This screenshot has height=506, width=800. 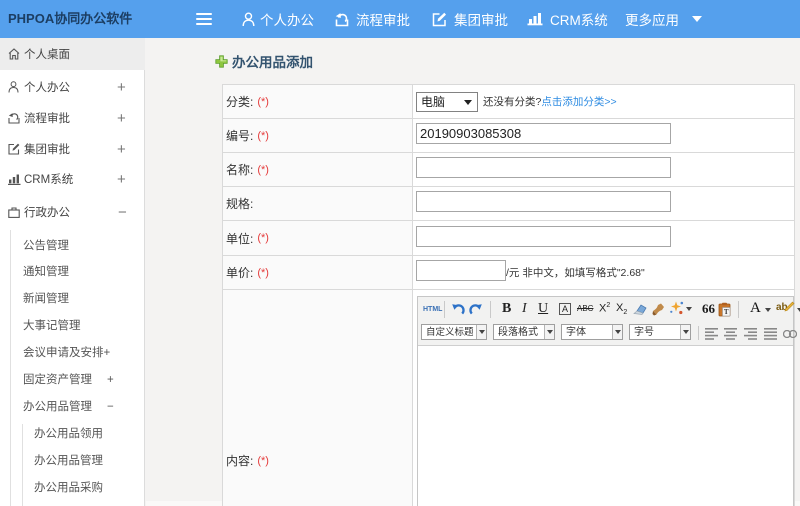 What do you see at coordinates (726, 312) in the screenshot?
I see `svg-text: T` at bounding box center [726, 312].